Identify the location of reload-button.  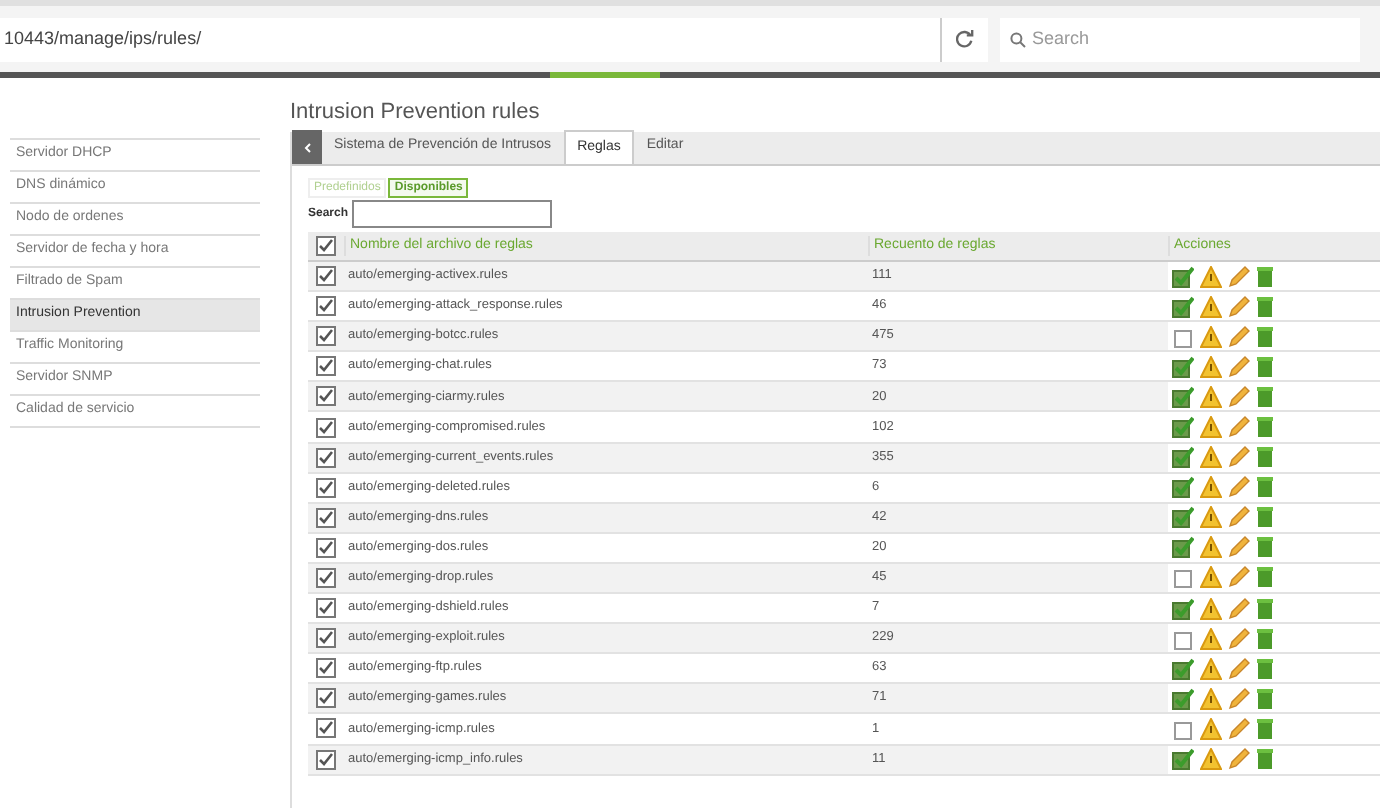
(964, 39).